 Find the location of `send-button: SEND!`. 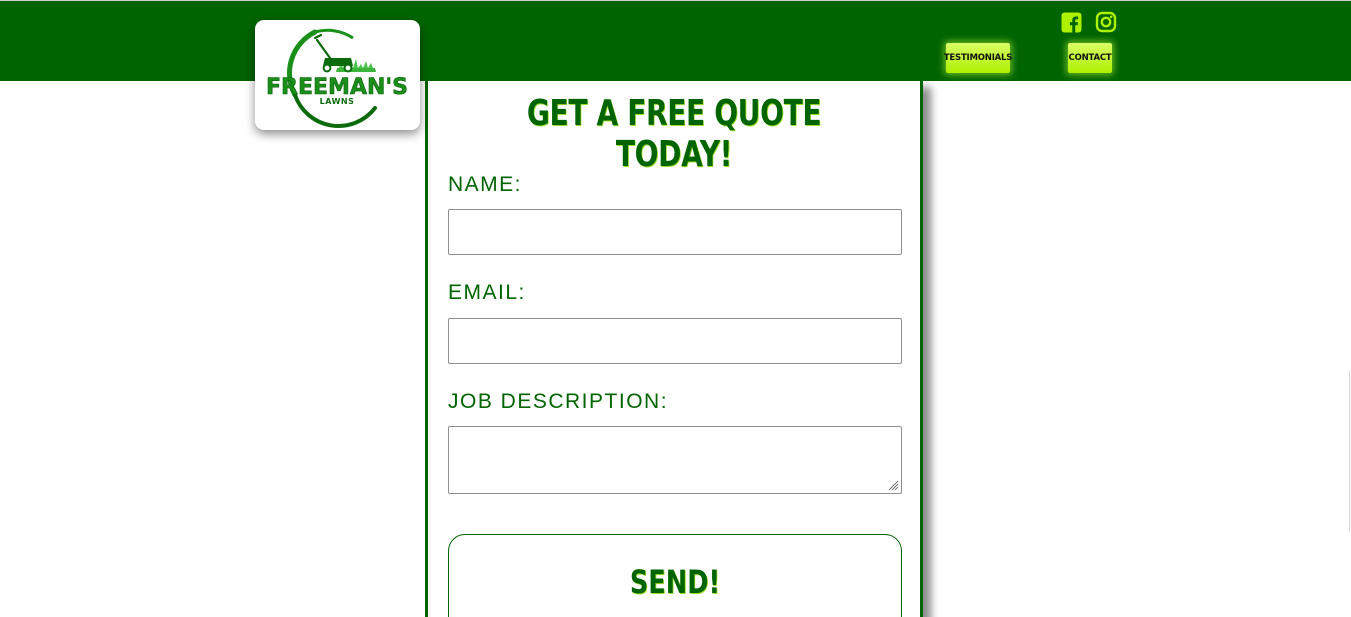

send-button: SEND! is located at coordinates (675, 575).